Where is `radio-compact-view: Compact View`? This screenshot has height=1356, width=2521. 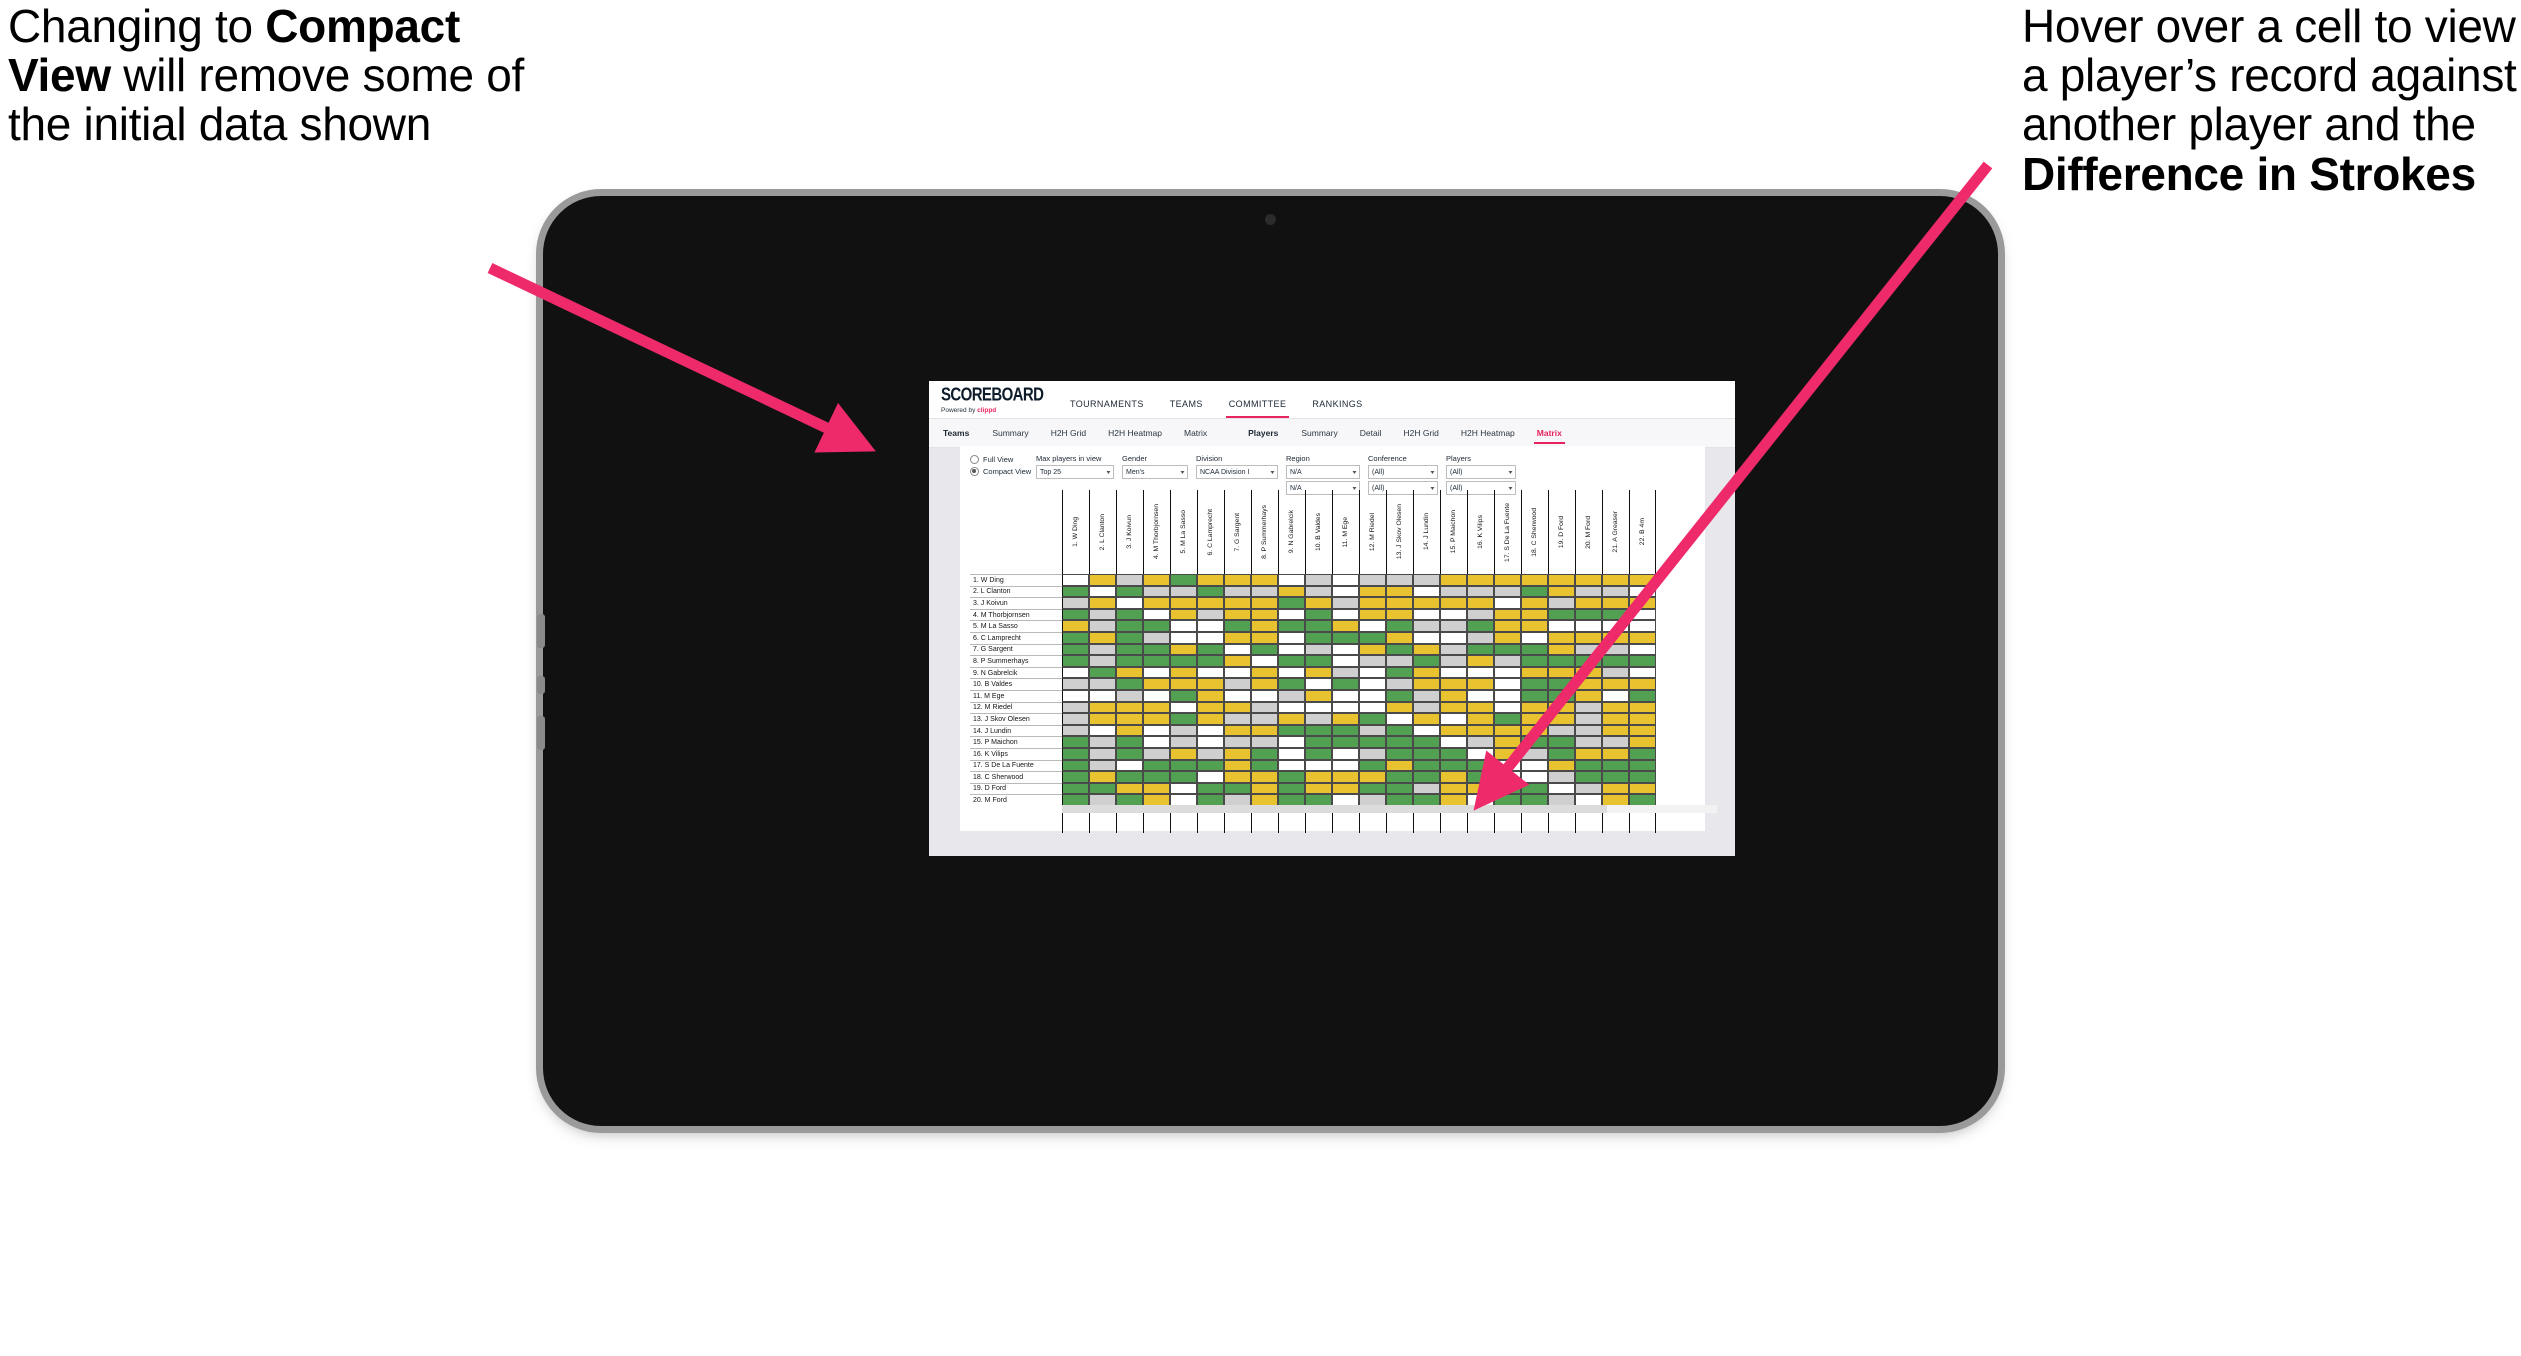
radio-compact-view: Compact View is located at coordinates (1003, 471).